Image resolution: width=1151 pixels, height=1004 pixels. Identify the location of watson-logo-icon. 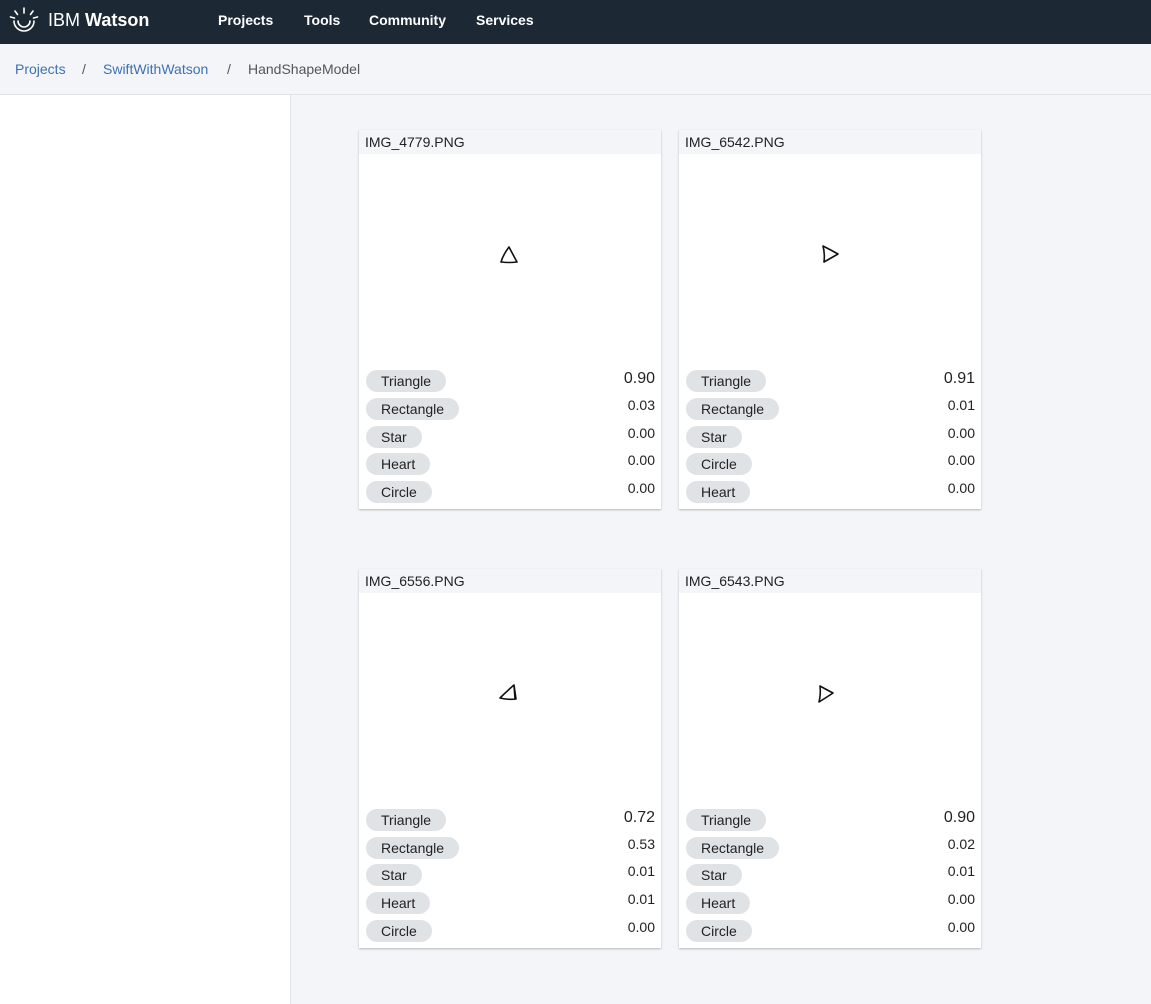
(24, 21).